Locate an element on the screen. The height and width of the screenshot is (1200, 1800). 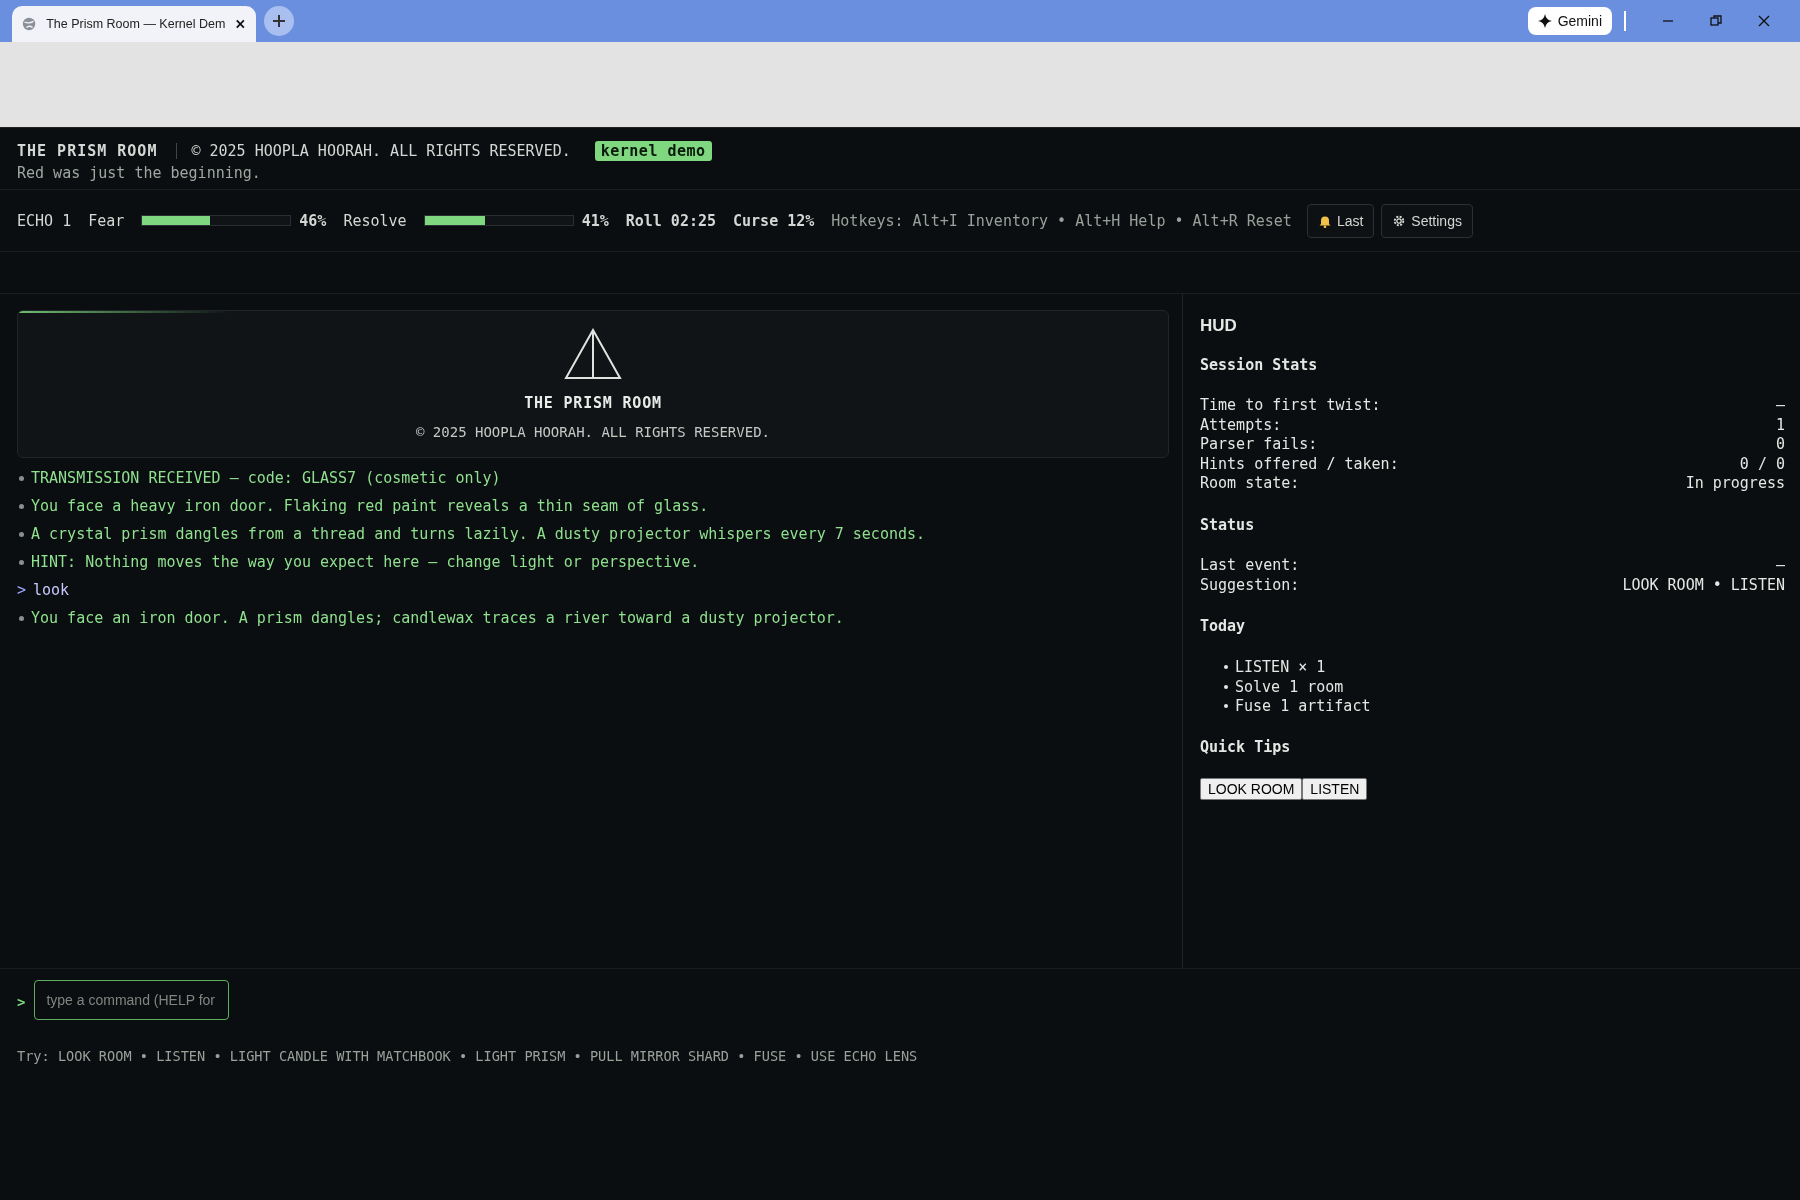
stat-label: Room state: is located at coordinates (1250, 484).